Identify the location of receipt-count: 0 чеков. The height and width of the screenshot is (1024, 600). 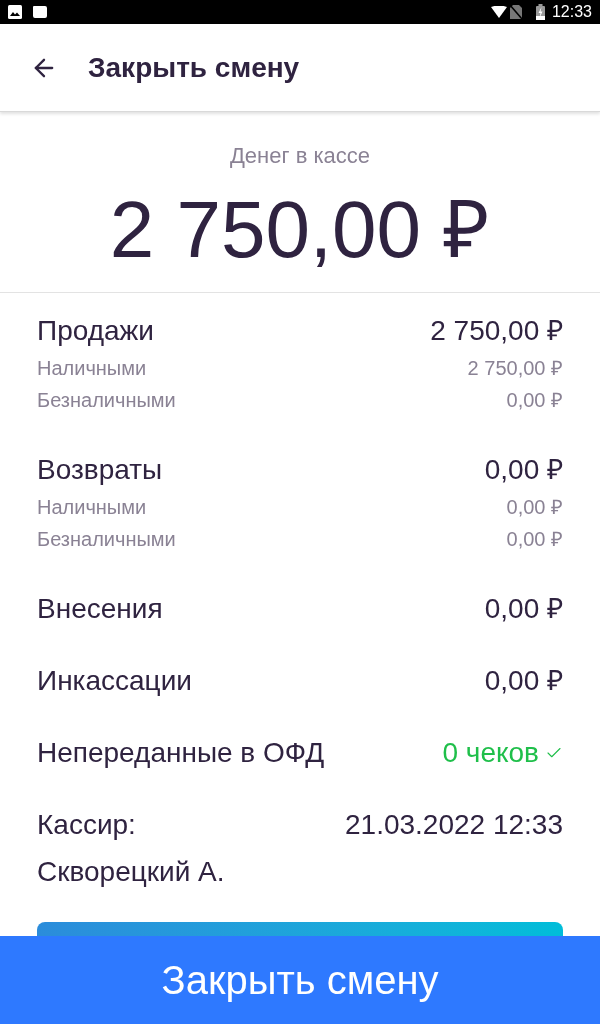
(490, 753).